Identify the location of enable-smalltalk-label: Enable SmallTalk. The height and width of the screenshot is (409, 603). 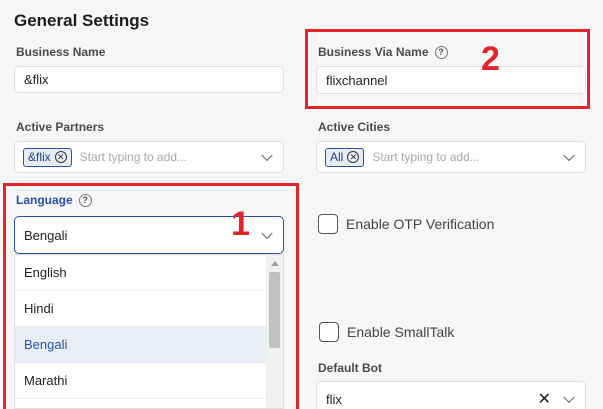
(401, 332).